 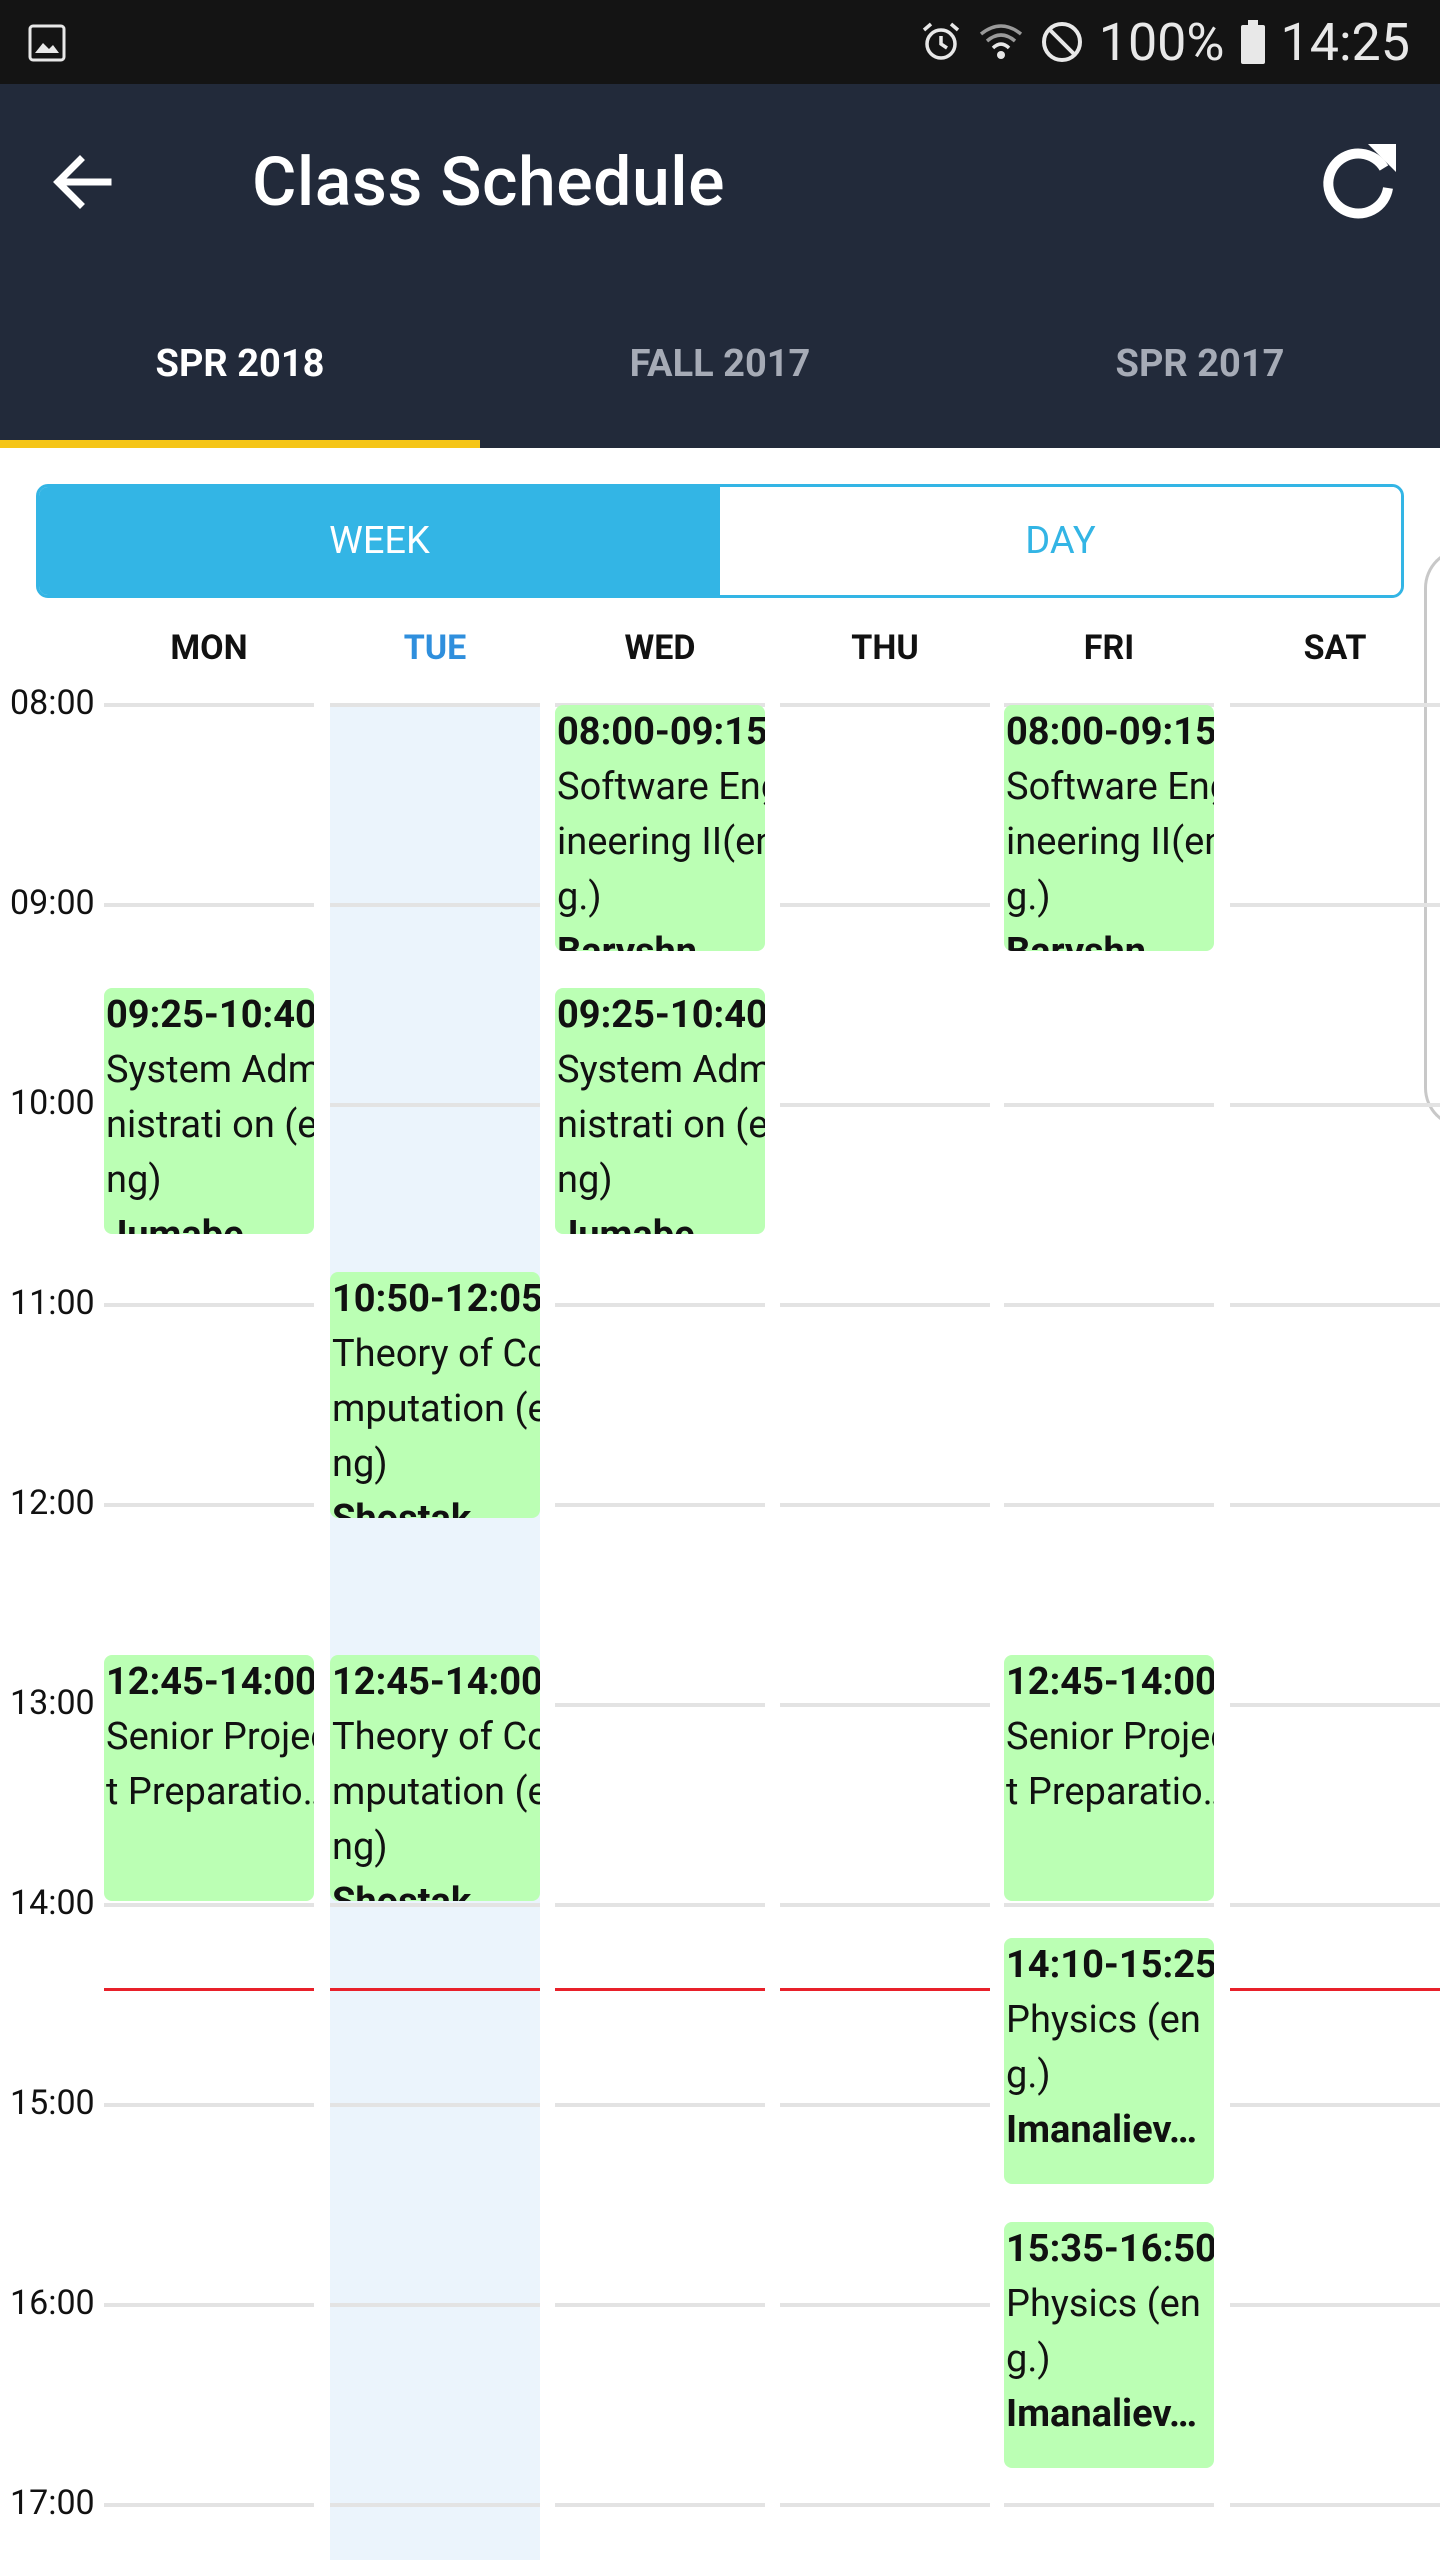 I want to click on day-button: DAY, so click(x=1060, y=541).